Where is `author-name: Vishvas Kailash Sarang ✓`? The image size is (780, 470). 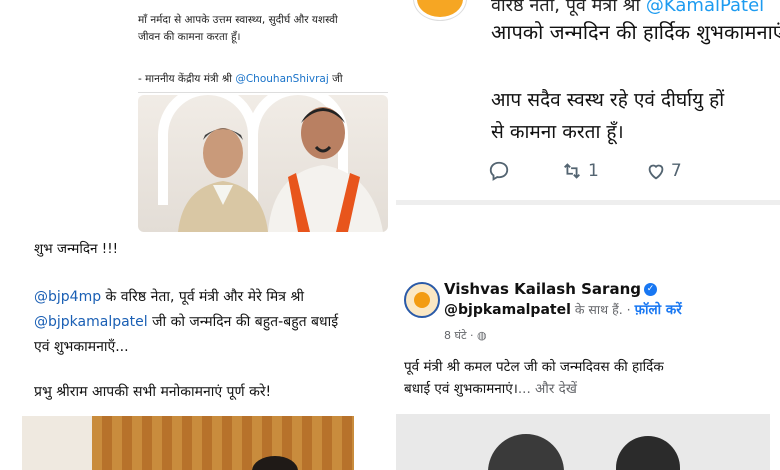
author-name: Vishvas Kailash Sarang ✓ is located at coordinates (550, 289).